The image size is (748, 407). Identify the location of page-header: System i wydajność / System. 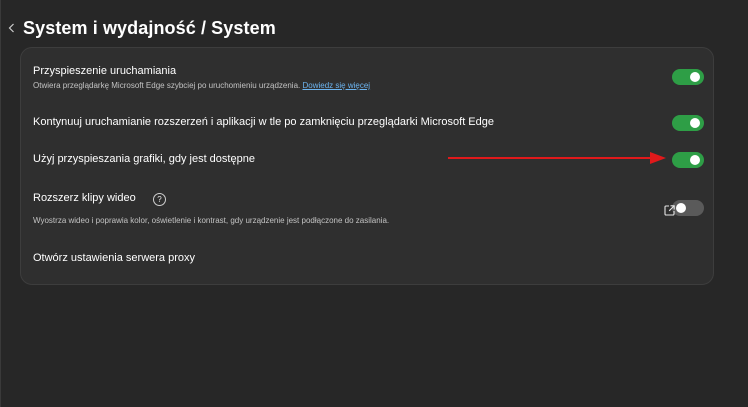
(138, 28).